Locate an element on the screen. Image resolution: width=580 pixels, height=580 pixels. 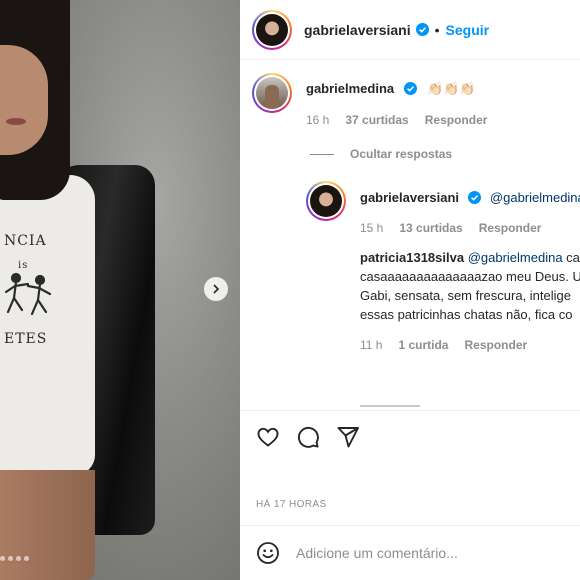
author-avatar is located at coordinates (272, 29).